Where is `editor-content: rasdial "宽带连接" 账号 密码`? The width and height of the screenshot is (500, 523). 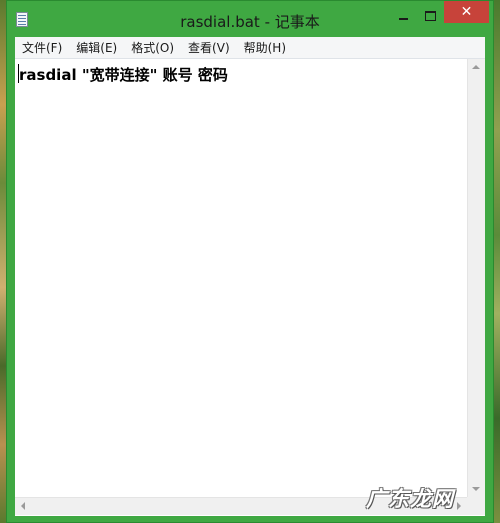
editor-content: rasdial "宽带连接" 账号 密码 is located at coordinates (123, 75).